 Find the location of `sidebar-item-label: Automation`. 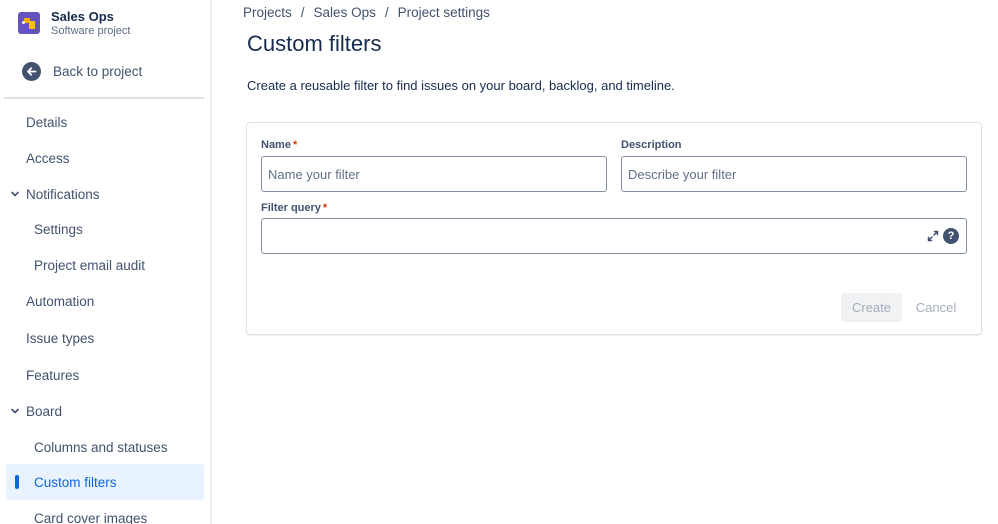

sidebar-item-label: Automation is located at coordinates (60, 301).